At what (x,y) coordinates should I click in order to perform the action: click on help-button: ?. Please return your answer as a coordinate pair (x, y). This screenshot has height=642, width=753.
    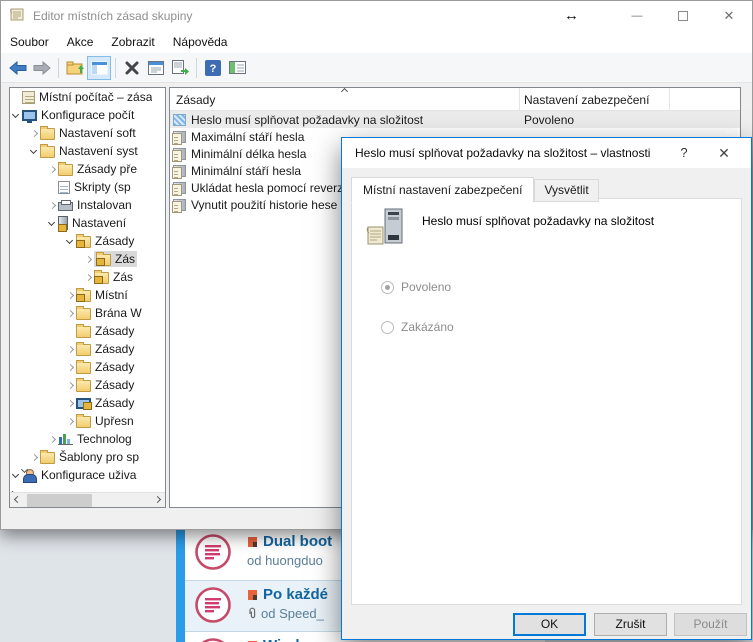
    Looking at the image, I should click on (213, 68).